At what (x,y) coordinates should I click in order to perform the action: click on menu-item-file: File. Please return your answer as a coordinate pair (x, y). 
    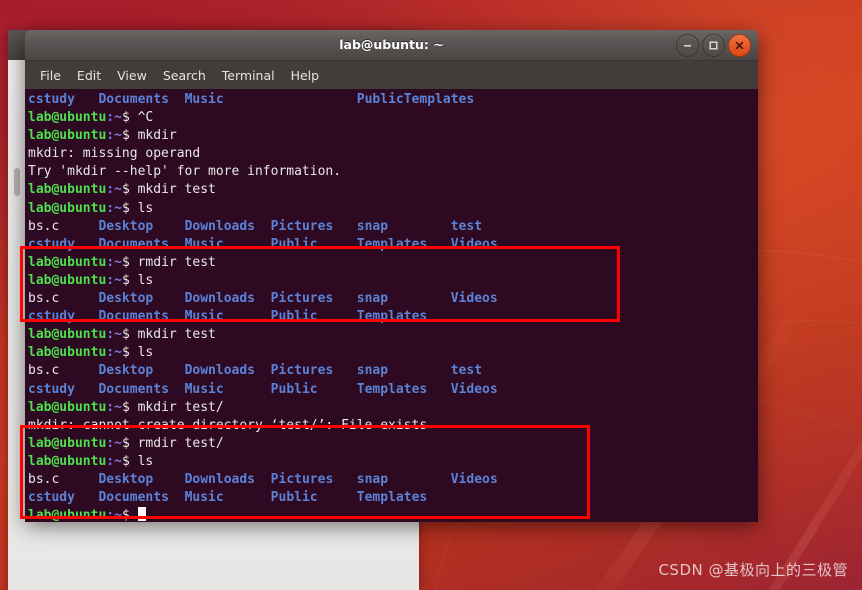
    Looking at the image, I should click on (50, 75).